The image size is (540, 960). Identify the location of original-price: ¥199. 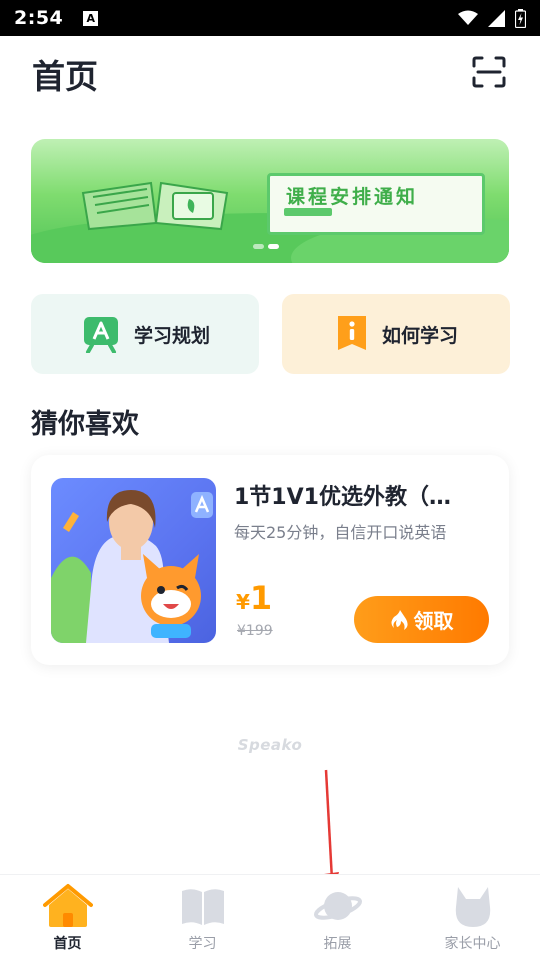
(255, 631).